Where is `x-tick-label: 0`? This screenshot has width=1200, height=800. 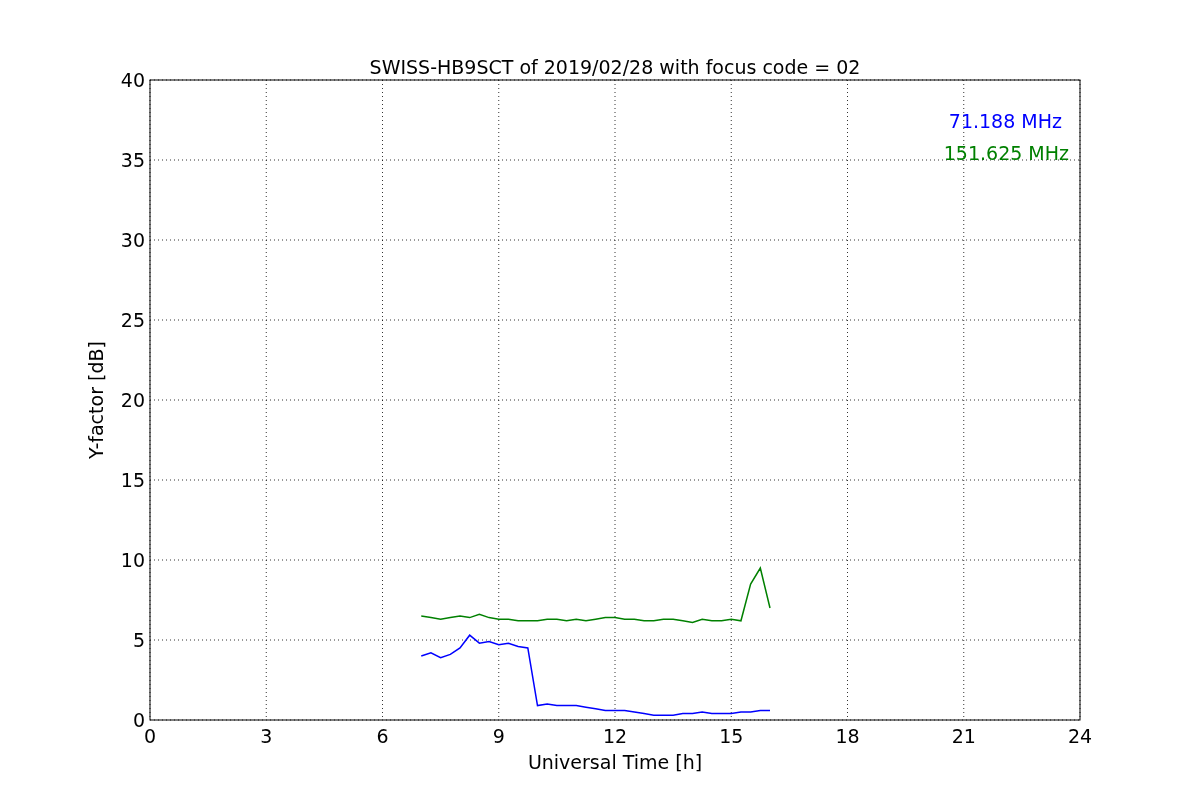 x-tick-label: 0 is located at coordinates (150, 736).